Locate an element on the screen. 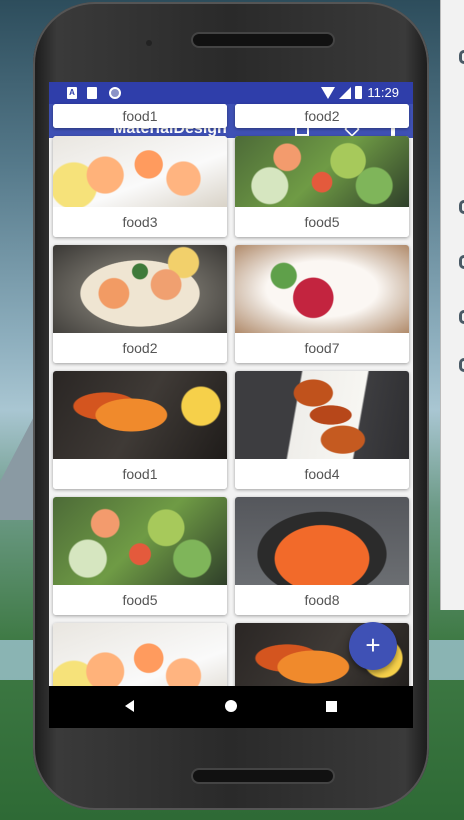 This screenshot has width=464, height=820. battery-icon is located at coordinates (358, 92).